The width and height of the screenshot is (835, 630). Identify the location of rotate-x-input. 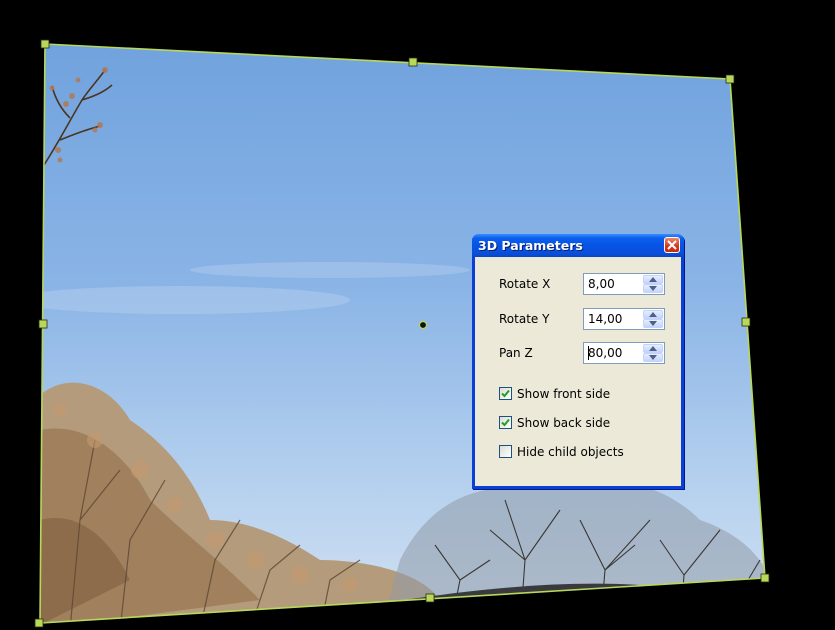
(615, 284).